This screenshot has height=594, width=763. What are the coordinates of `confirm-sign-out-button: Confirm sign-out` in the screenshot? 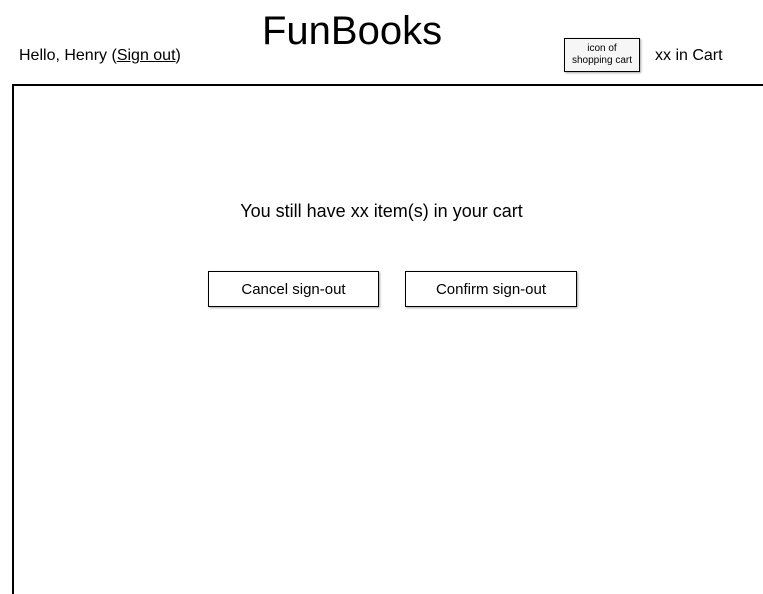 It's located at (491, 289).